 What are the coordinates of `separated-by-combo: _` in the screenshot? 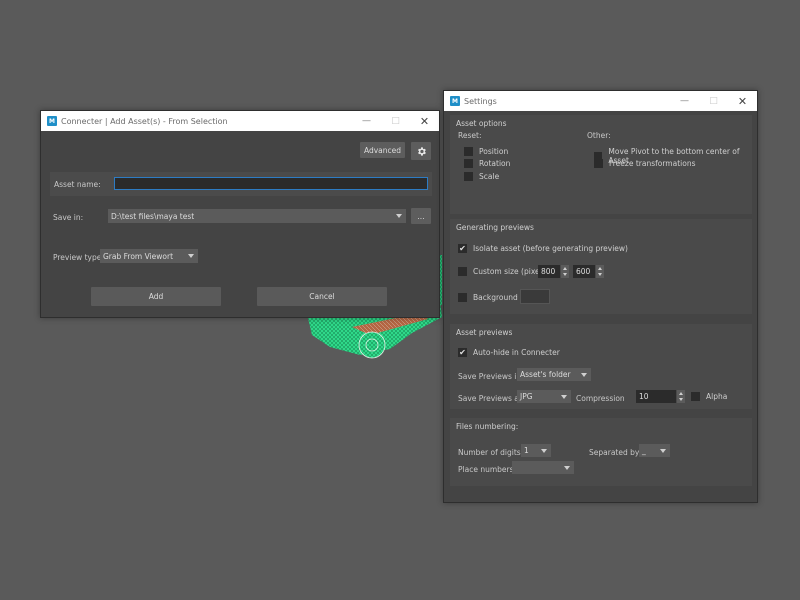 It's located at (654, 450).